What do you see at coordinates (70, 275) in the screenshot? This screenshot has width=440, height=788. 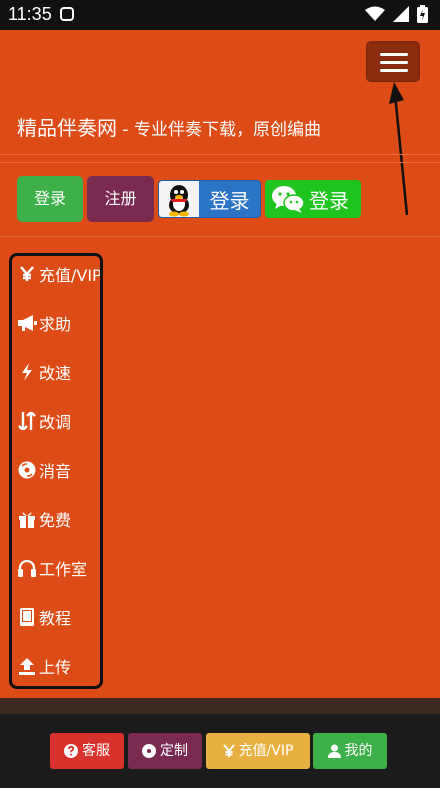 I see `menu-item-label: 充值/VIP` at bounding box center [70, 275].